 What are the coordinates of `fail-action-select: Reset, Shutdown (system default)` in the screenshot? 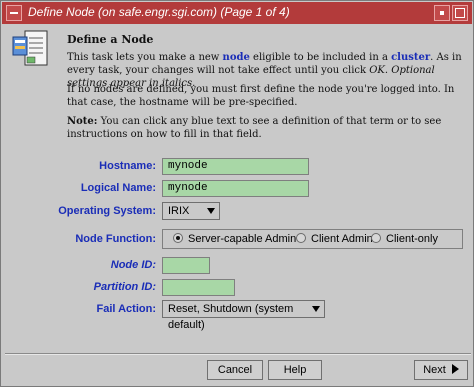 It's located at (243, 315).